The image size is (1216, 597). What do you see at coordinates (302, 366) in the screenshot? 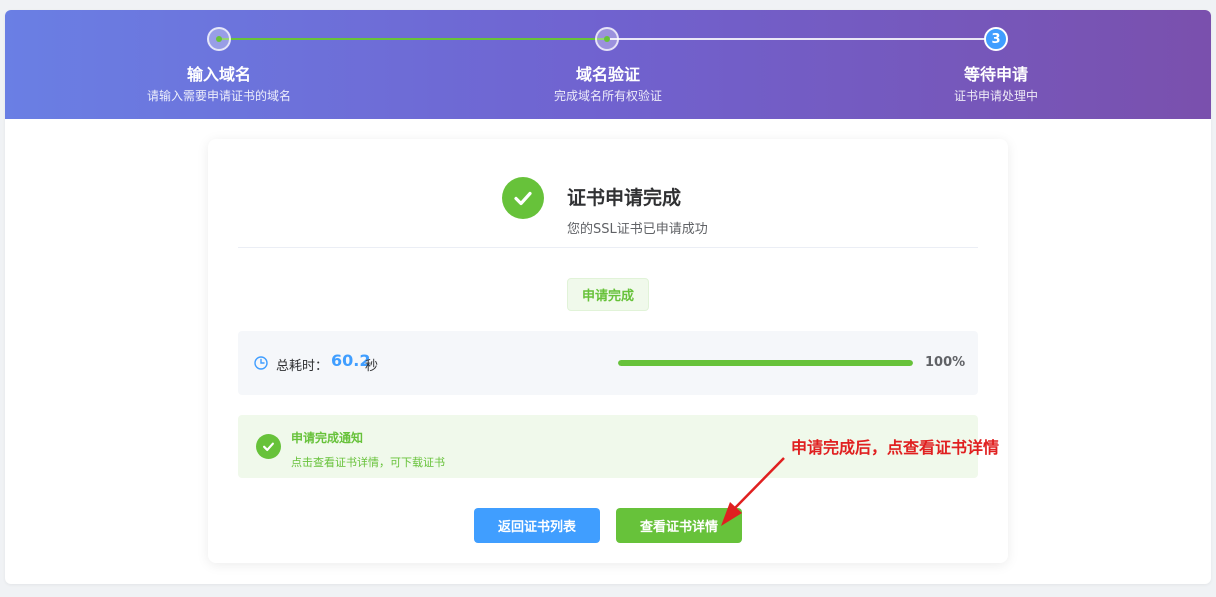
I see `time-label: 总耗时：` at bounding box center [302, 366].